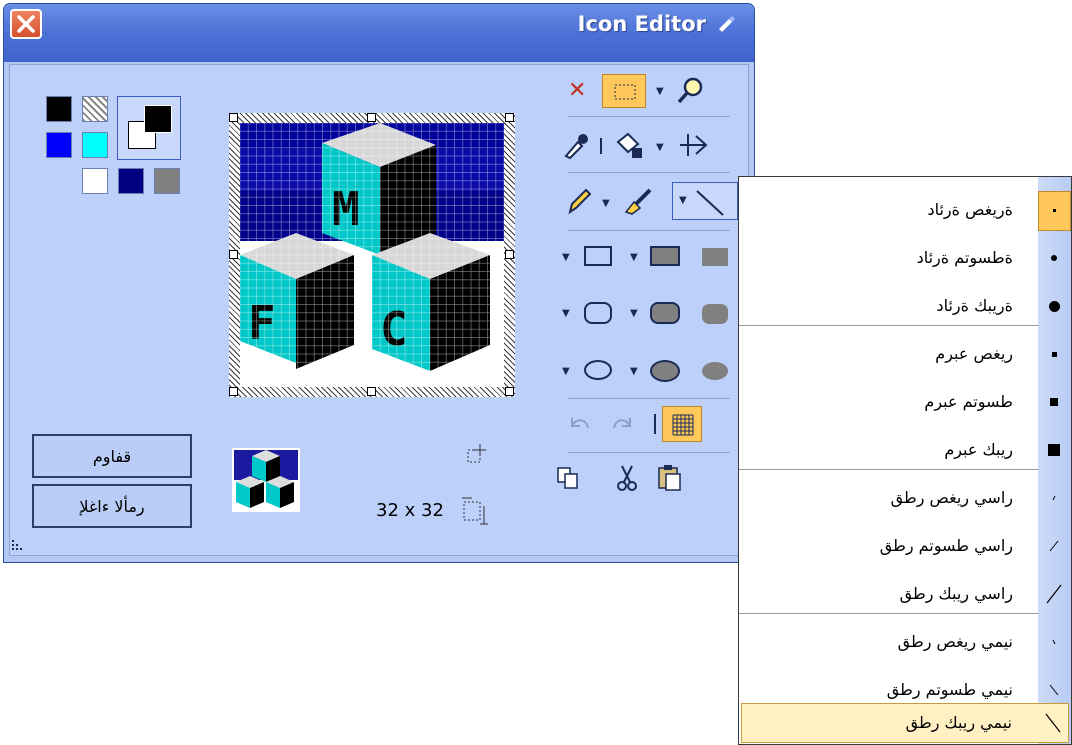 This screenshot has width=1072, height=745. I want to click on ellipse-dropdown-arrow: ▼, so click(566, 371).